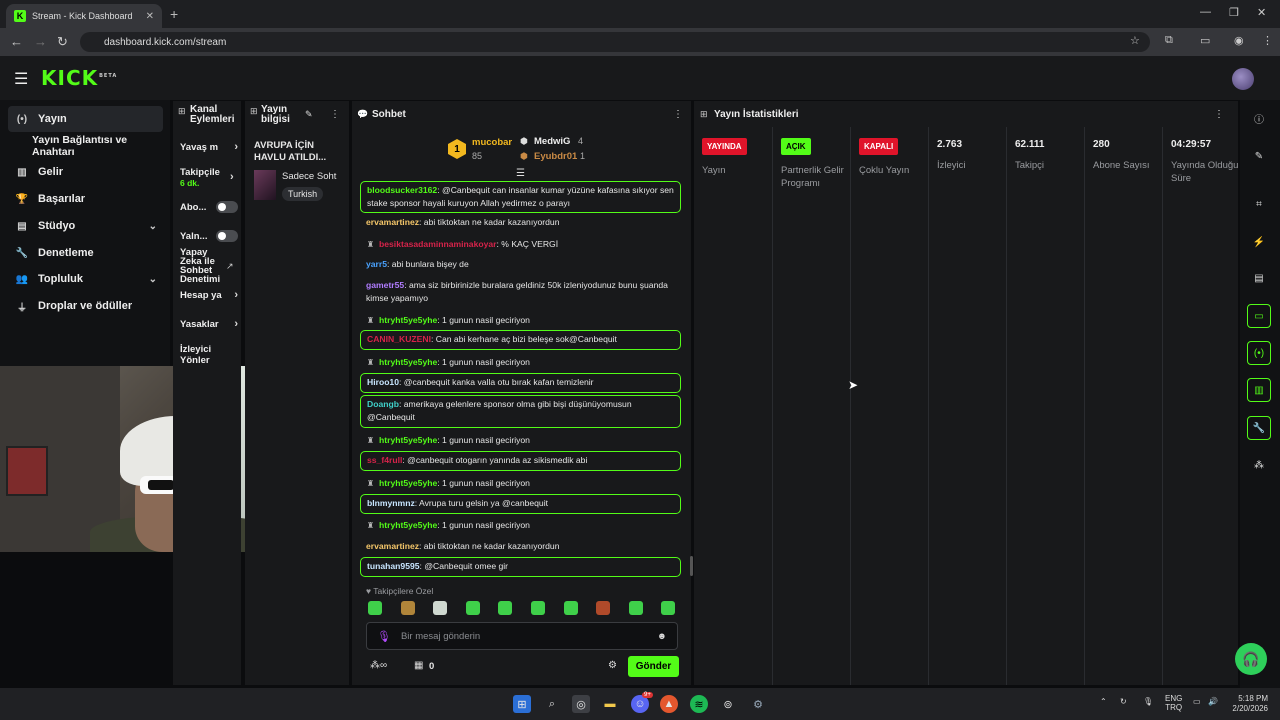 The image size is (1280, 720). What do you see at coordinates (209, 355) in the screenshot?
I see `viewers-row: İzleyici Yönler` at bounding box center [209, 355].